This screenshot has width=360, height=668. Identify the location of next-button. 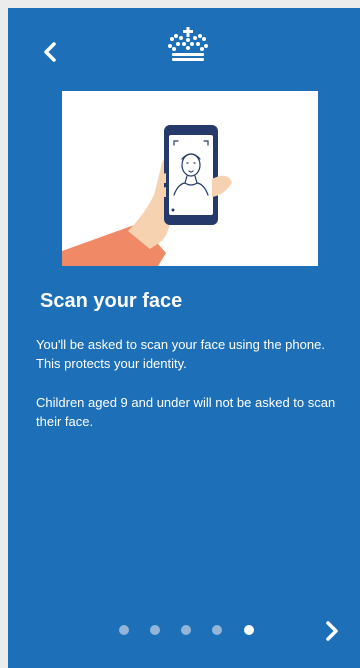
(332, 631).